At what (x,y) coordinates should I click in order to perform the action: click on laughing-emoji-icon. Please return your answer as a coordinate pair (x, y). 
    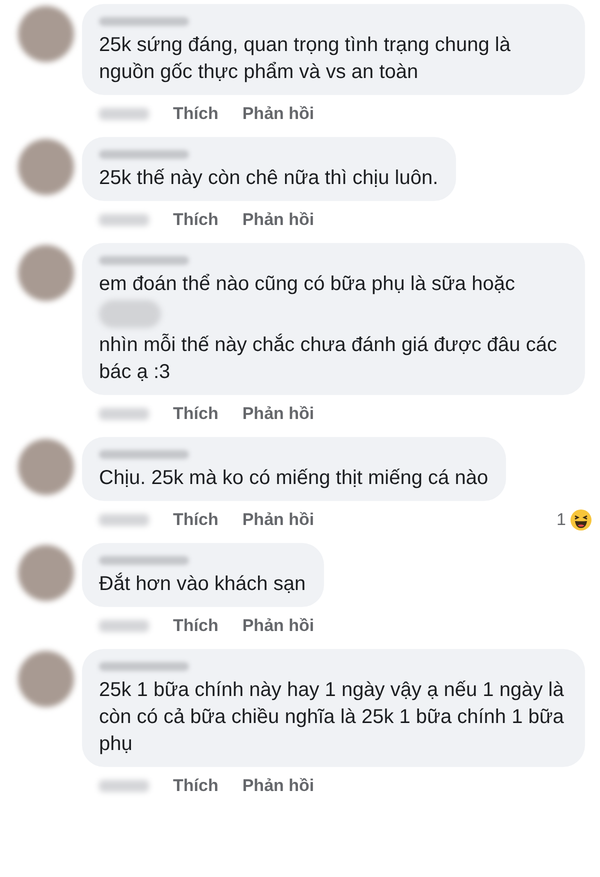
    Looking at the image, I should click on (581, 520).